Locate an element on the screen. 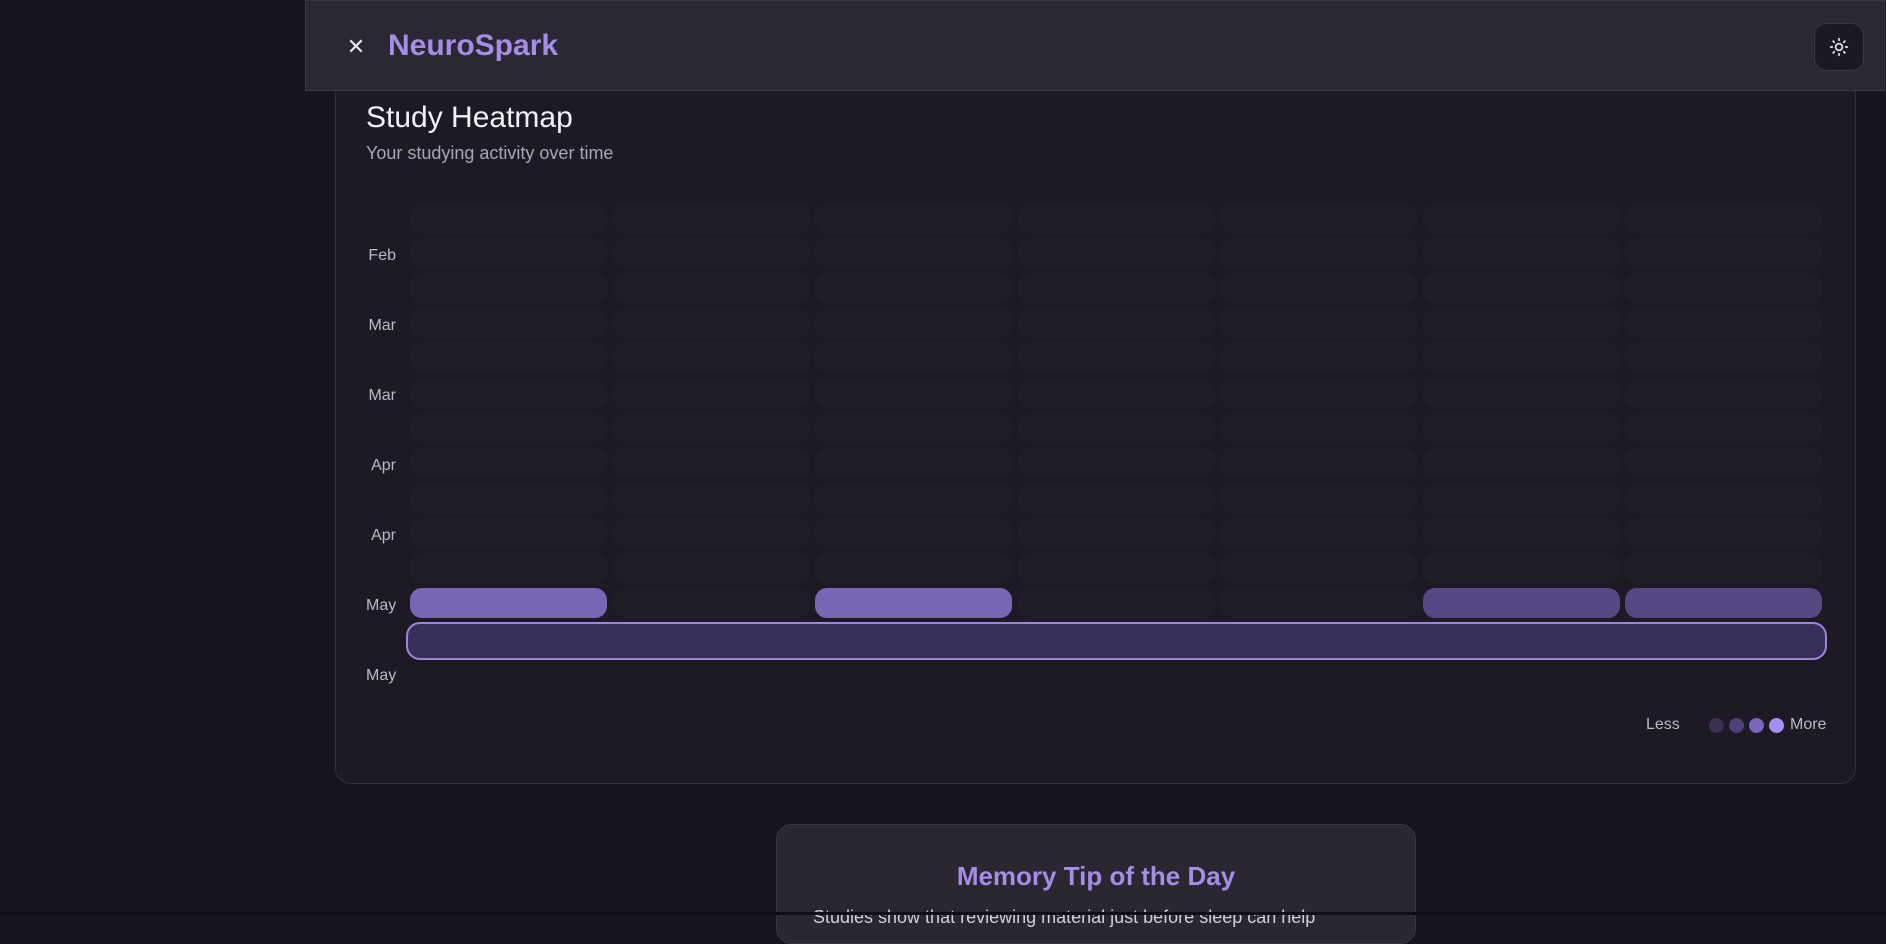 This screenshot has width=1886, height=944. month-label: Mar is located at coordinates (382, 395).